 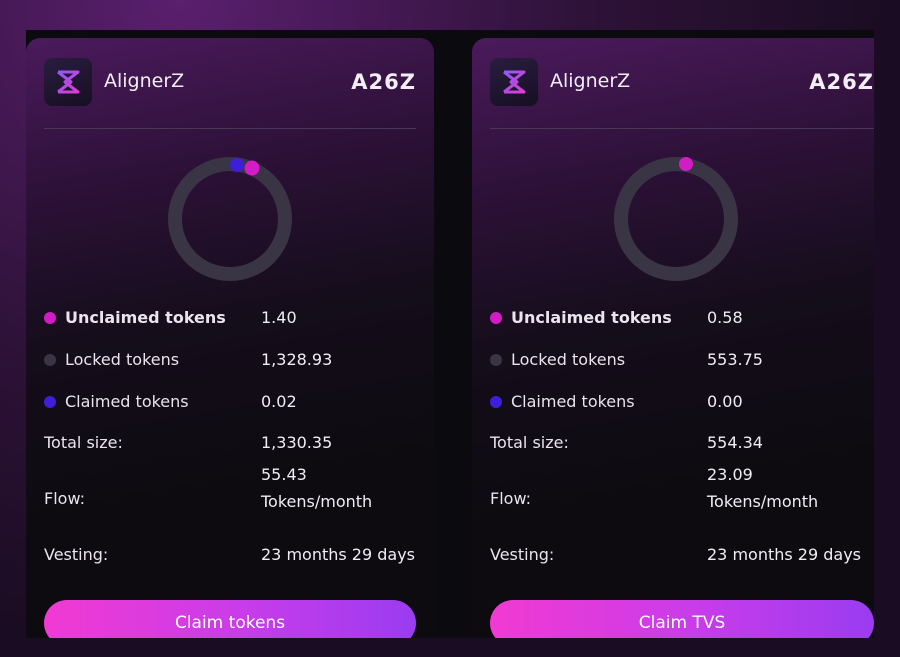 What do you see at coordinates (297, 359) in the screenshot?
I see `locked-value: 1,328.93` at bounding box center [297, 359].